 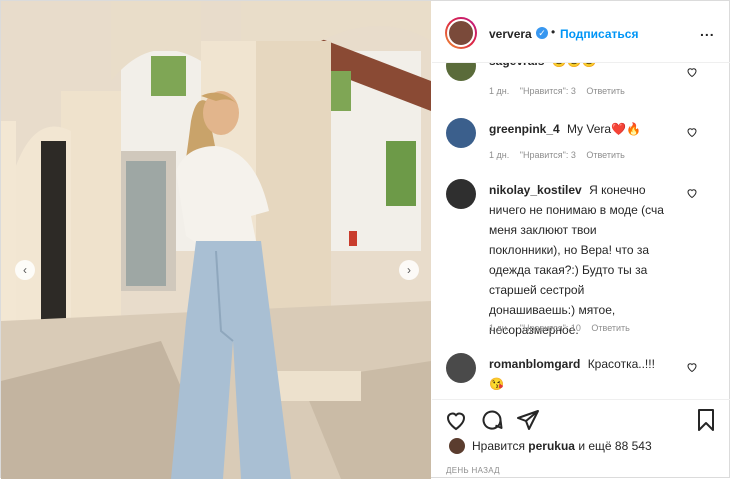 I want to click on comment-body: sagevrals 😊😊😊, so click(x=589, y=67).